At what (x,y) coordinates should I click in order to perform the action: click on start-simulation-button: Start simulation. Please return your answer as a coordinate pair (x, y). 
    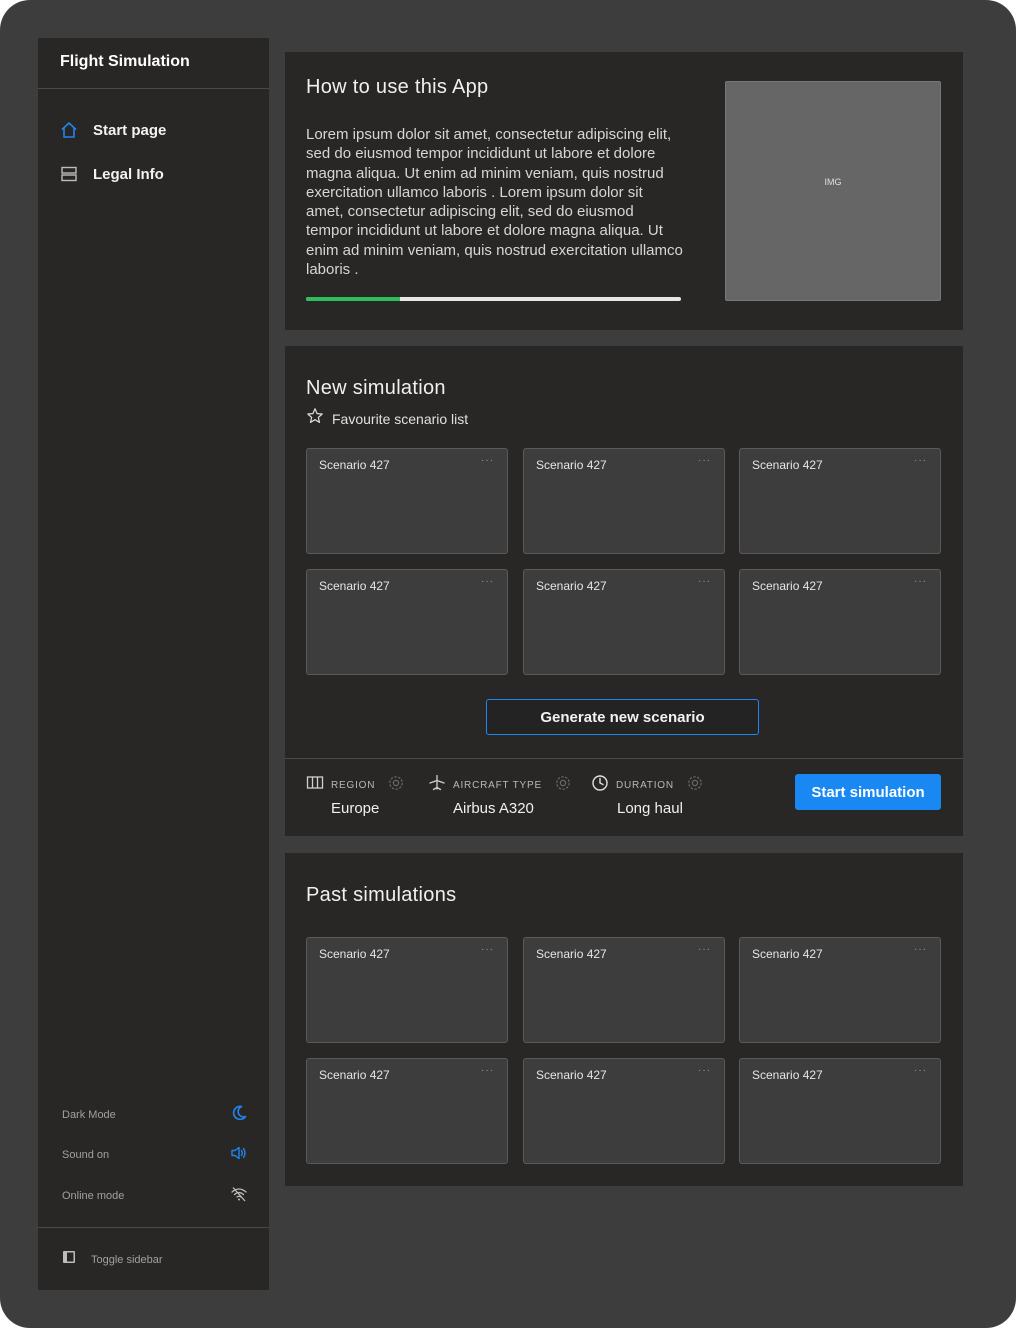
    Looking at the image, I should click on (868, 792).